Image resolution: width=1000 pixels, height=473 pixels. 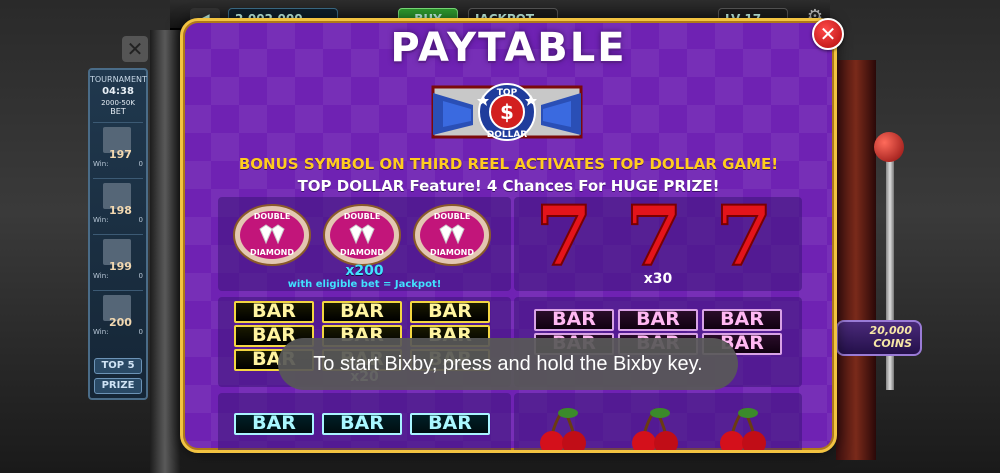 I want to click on close-paytable-button: ✕, so click(x=828, y=34).